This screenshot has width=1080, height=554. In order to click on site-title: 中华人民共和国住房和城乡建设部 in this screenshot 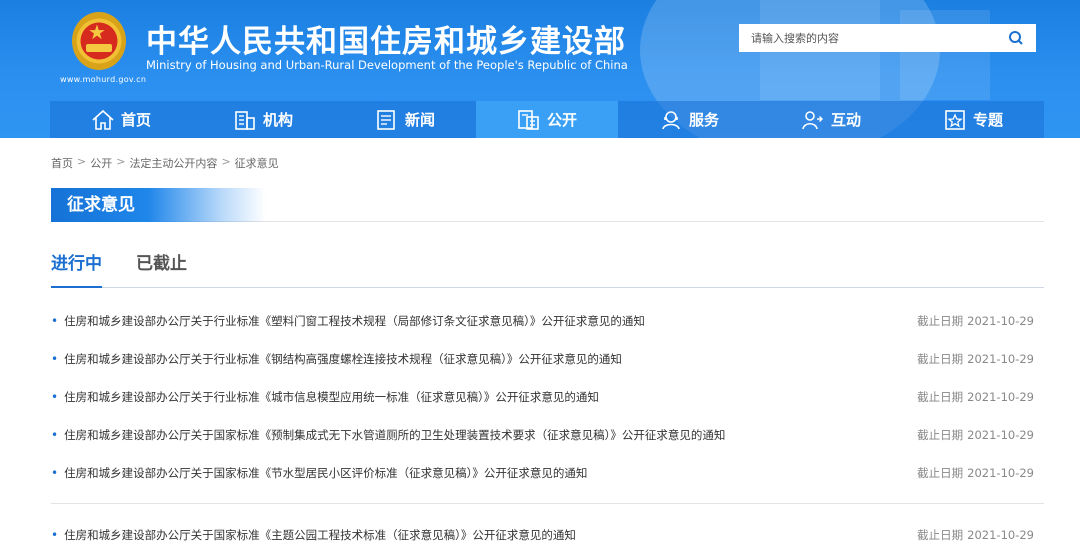, I will do `click(386, 38)`.